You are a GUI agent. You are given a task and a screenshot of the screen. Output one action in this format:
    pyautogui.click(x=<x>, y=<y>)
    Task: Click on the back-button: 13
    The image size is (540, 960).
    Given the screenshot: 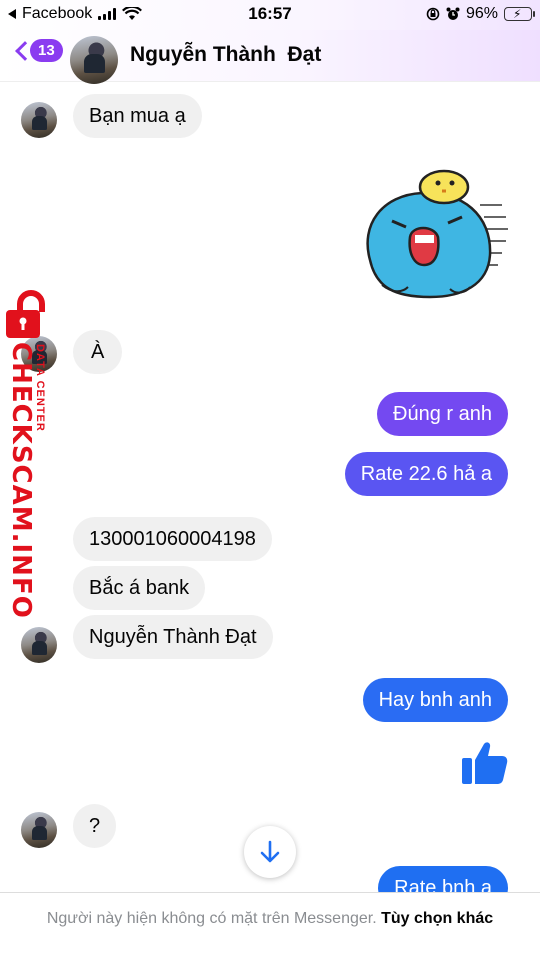 What is the action you would take?
    pyautogui.click(x=38, y=50)
    